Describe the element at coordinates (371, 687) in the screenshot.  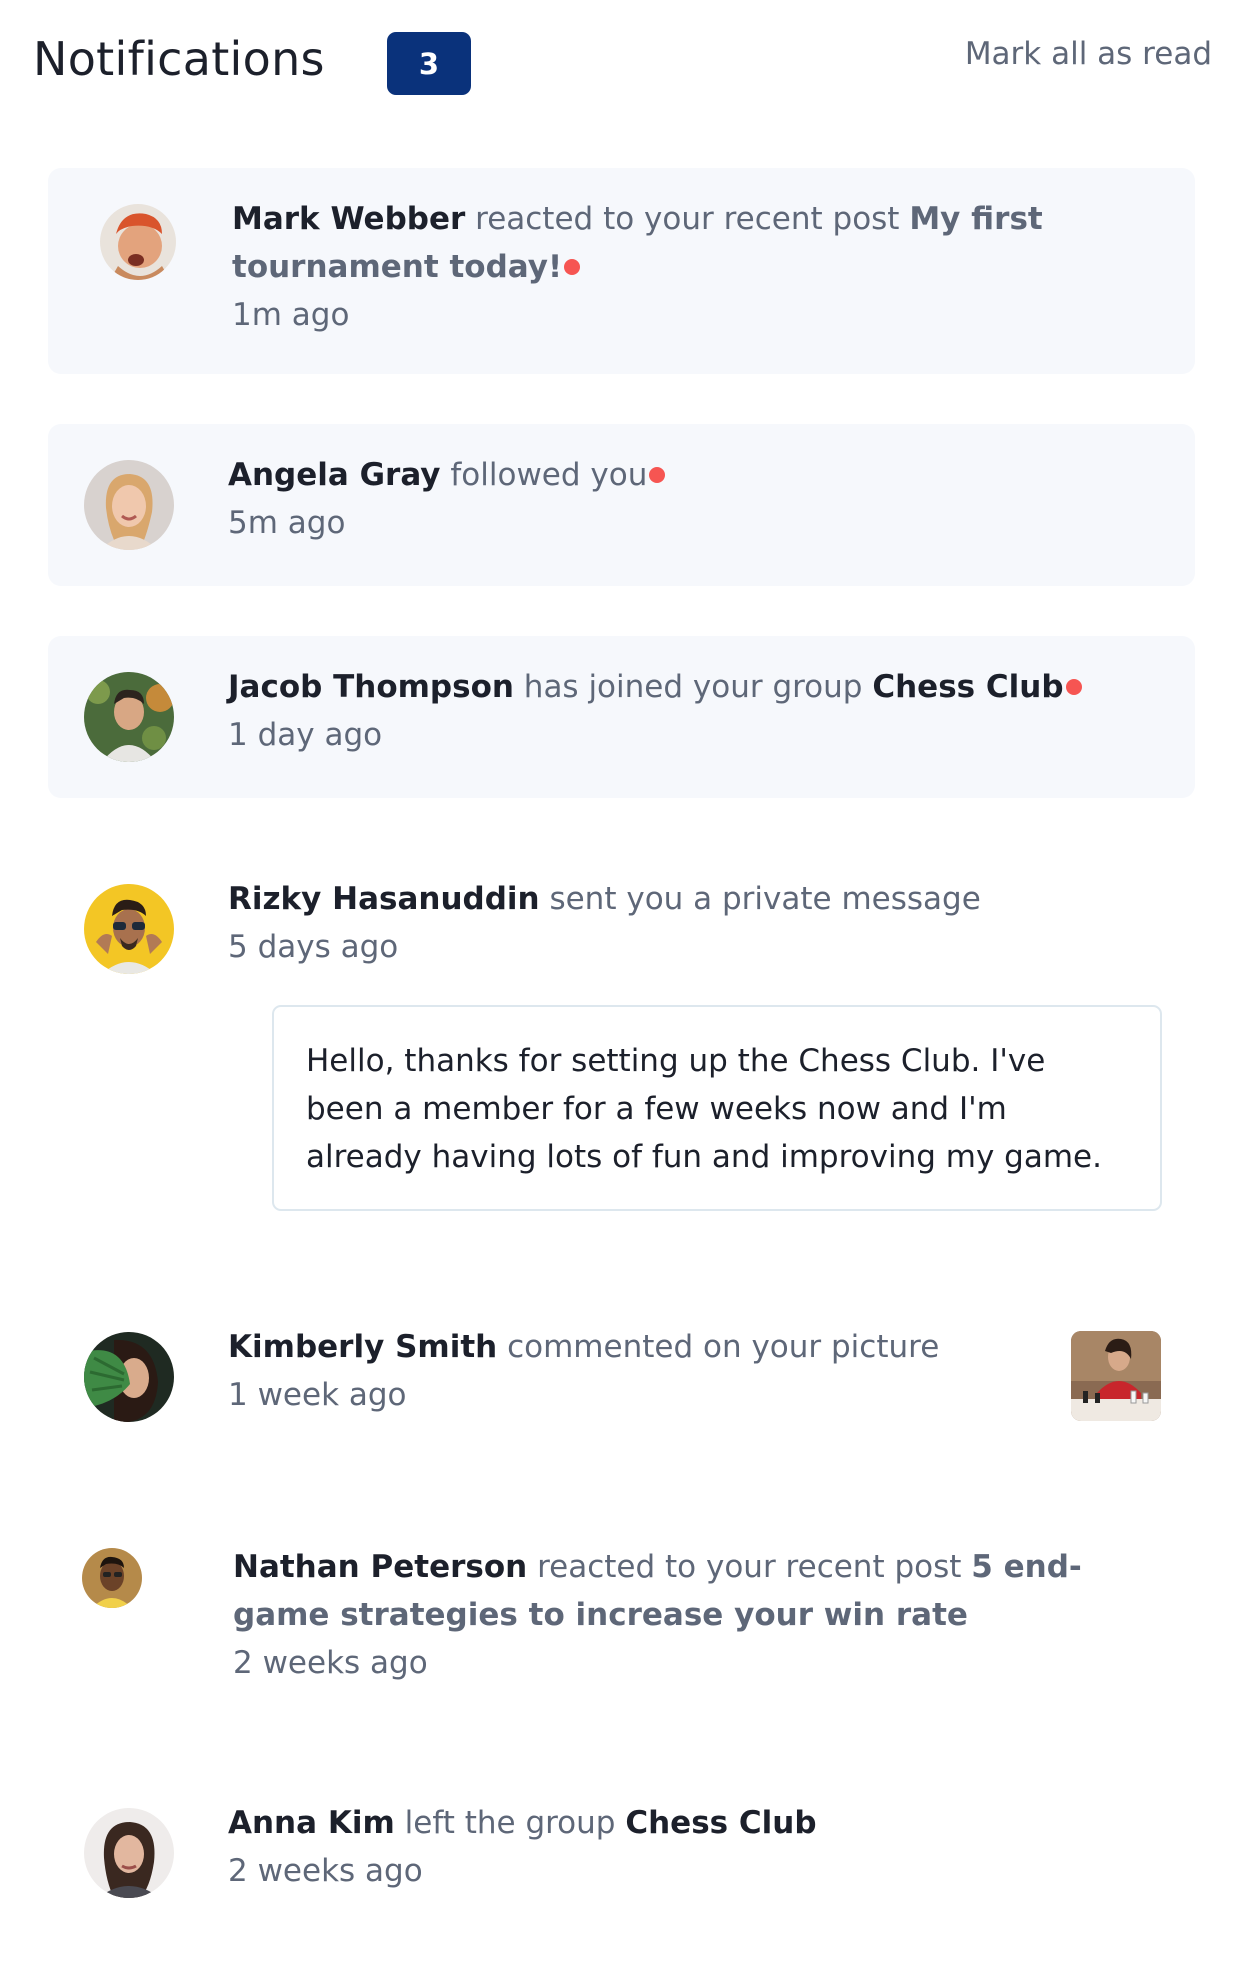
I see `sender-name: Jacob Thompson` at that location.